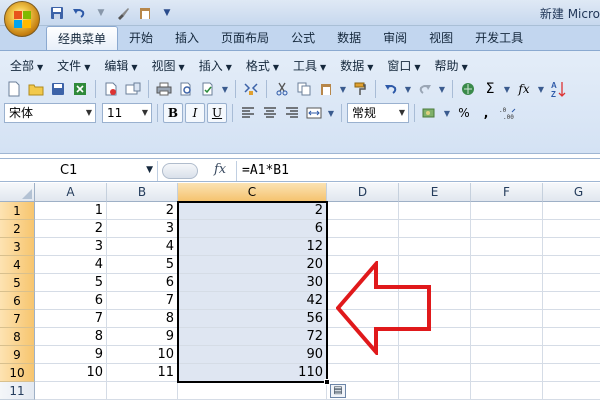 Image resolution: width=600 pixels, height=400 pixels. Describe the element at coordinates (71, 355) in the screenshot. I see `cell-a9: 9` at that location.